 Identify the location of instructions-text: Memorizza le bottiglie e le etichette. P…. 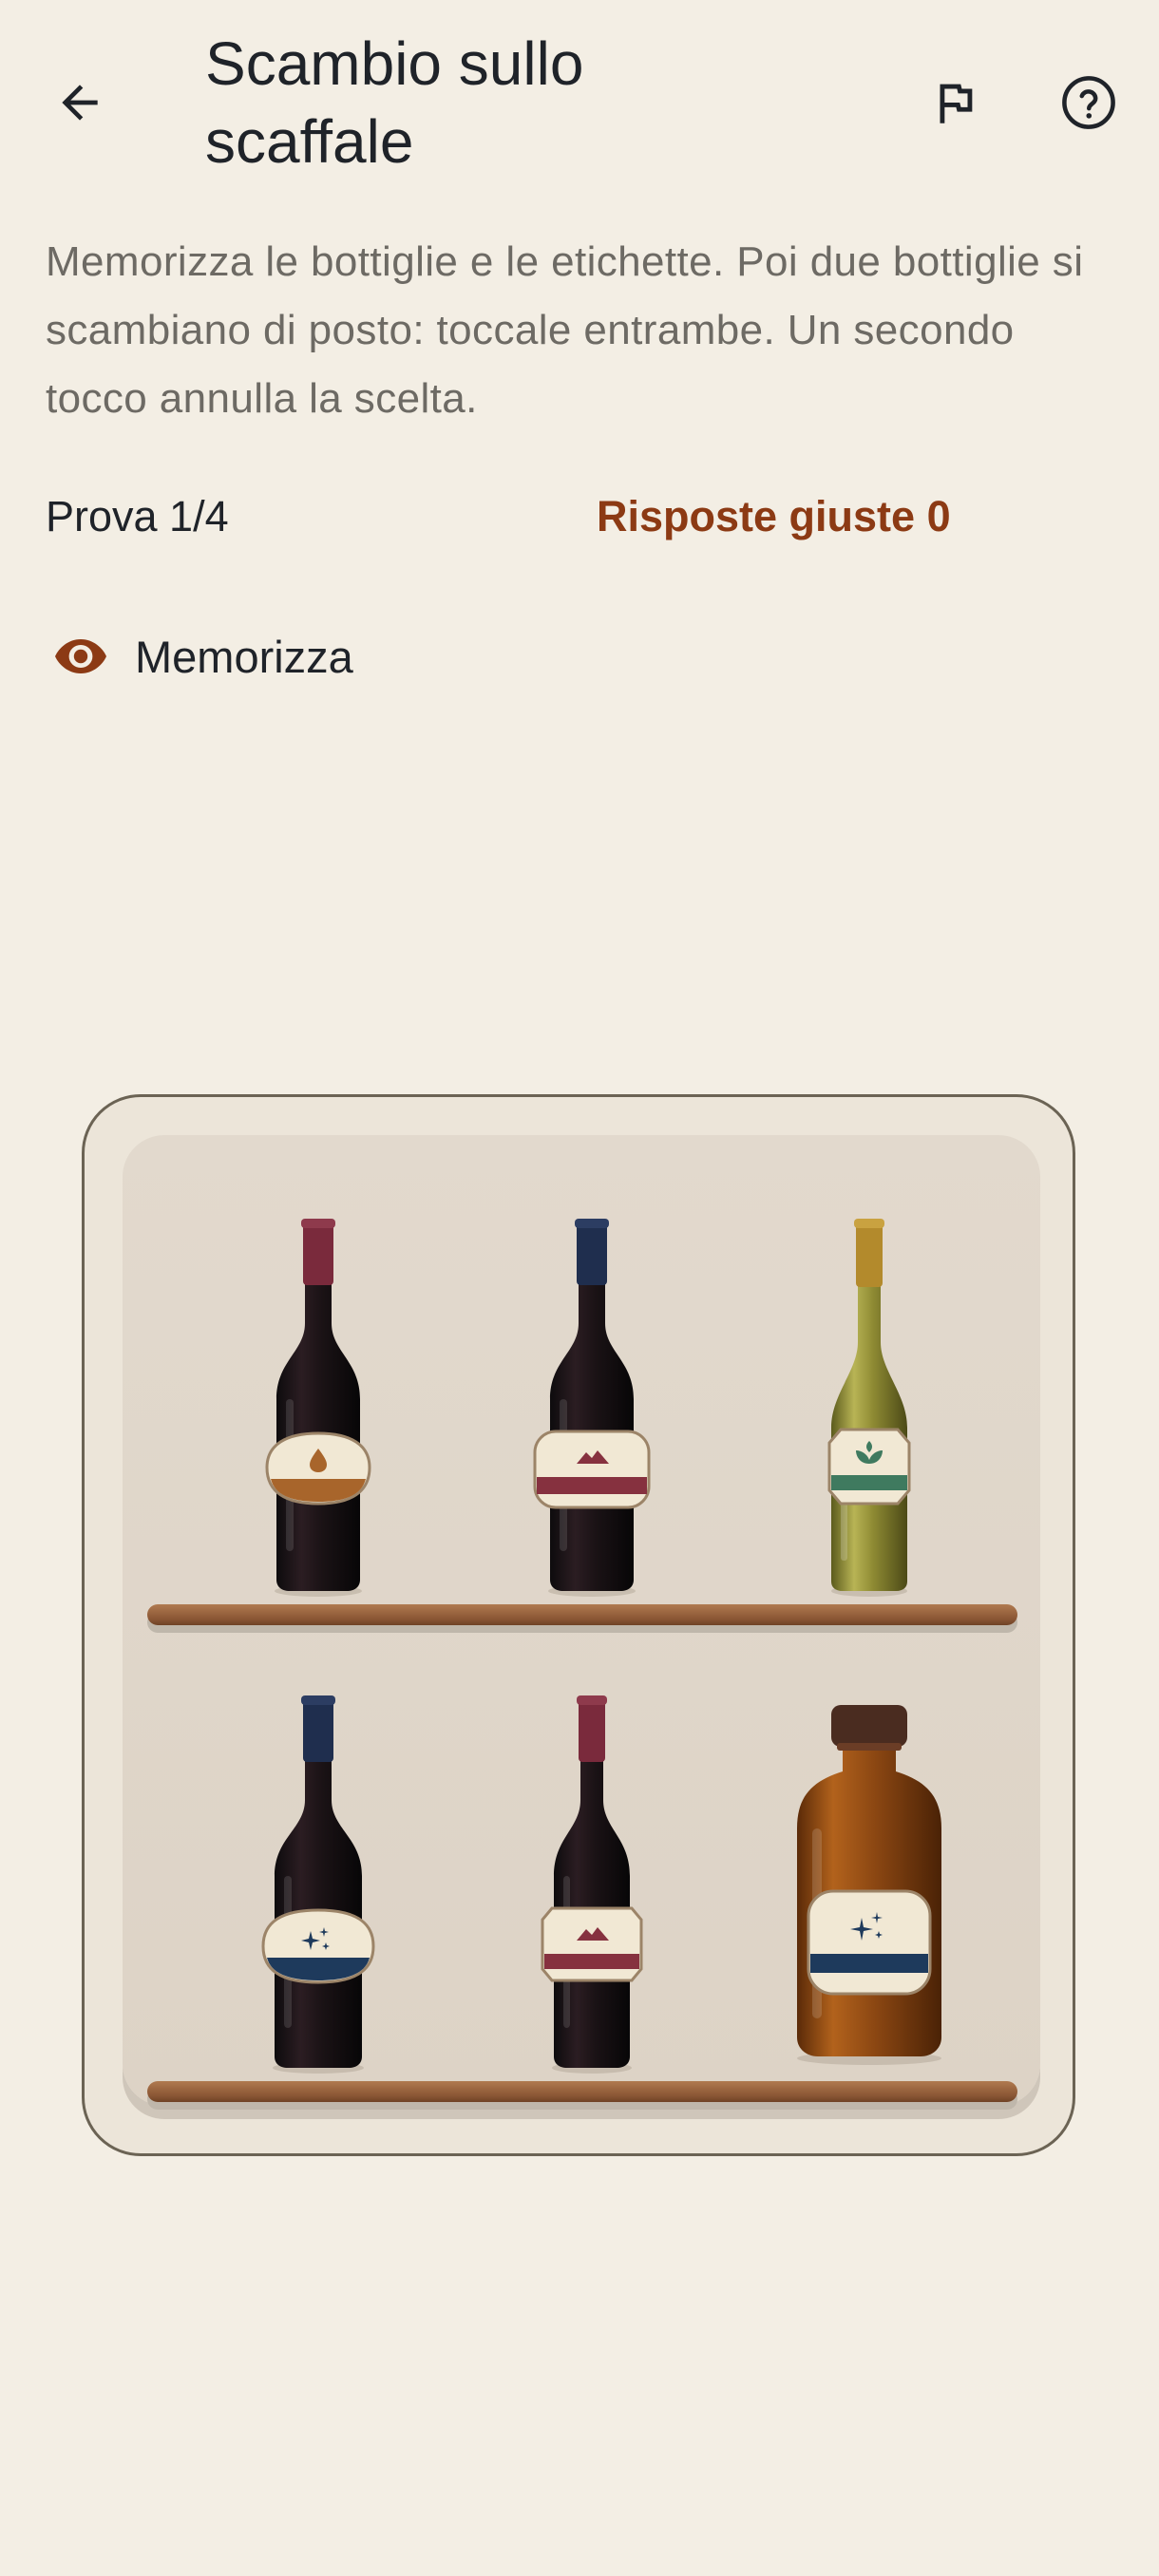
(565, 330).